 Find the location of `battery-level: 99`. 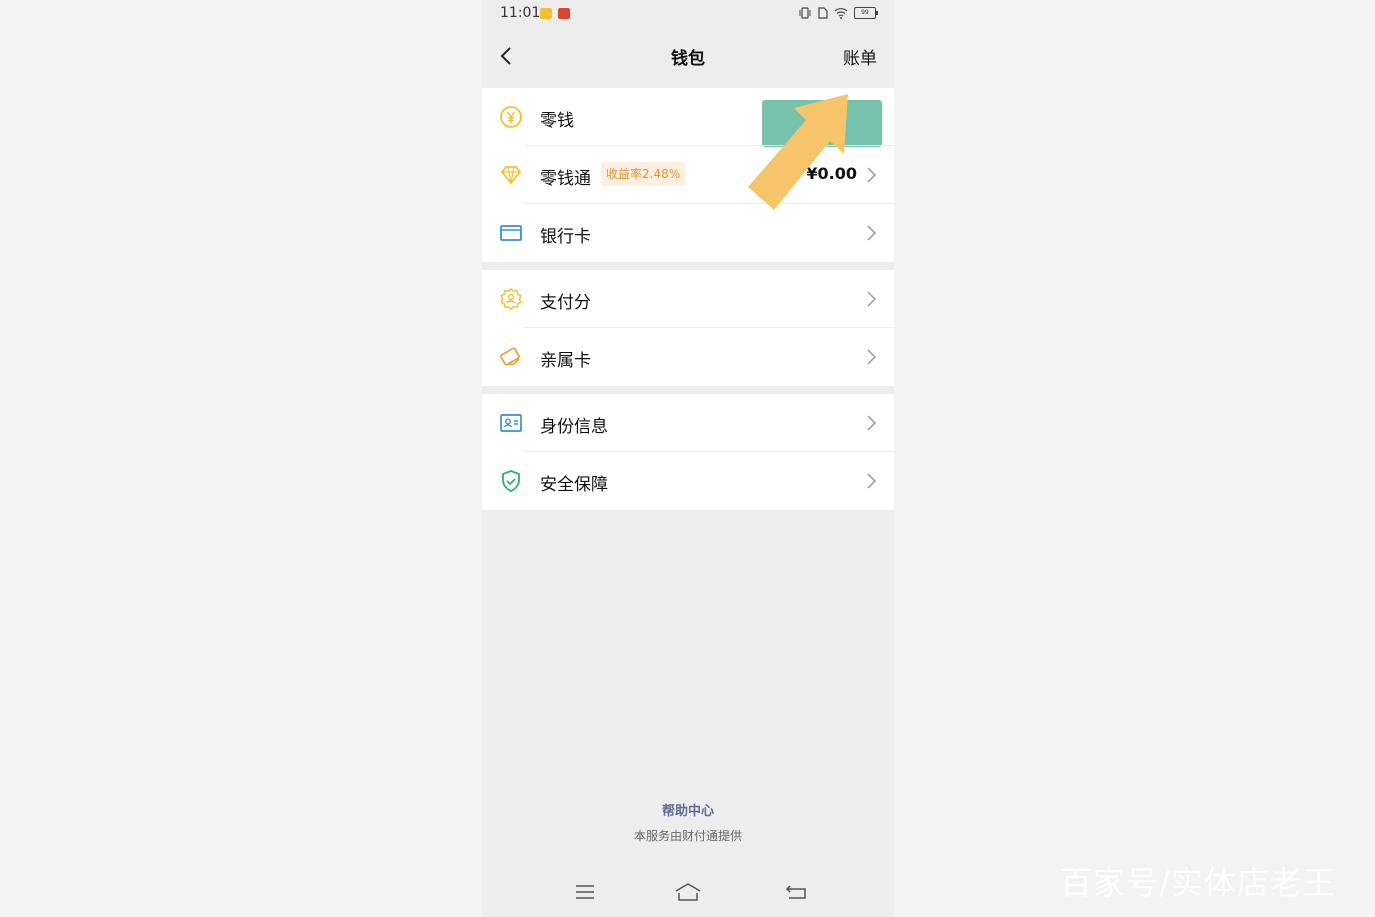

battery-level: 99 is located at coordinates (865, 12).